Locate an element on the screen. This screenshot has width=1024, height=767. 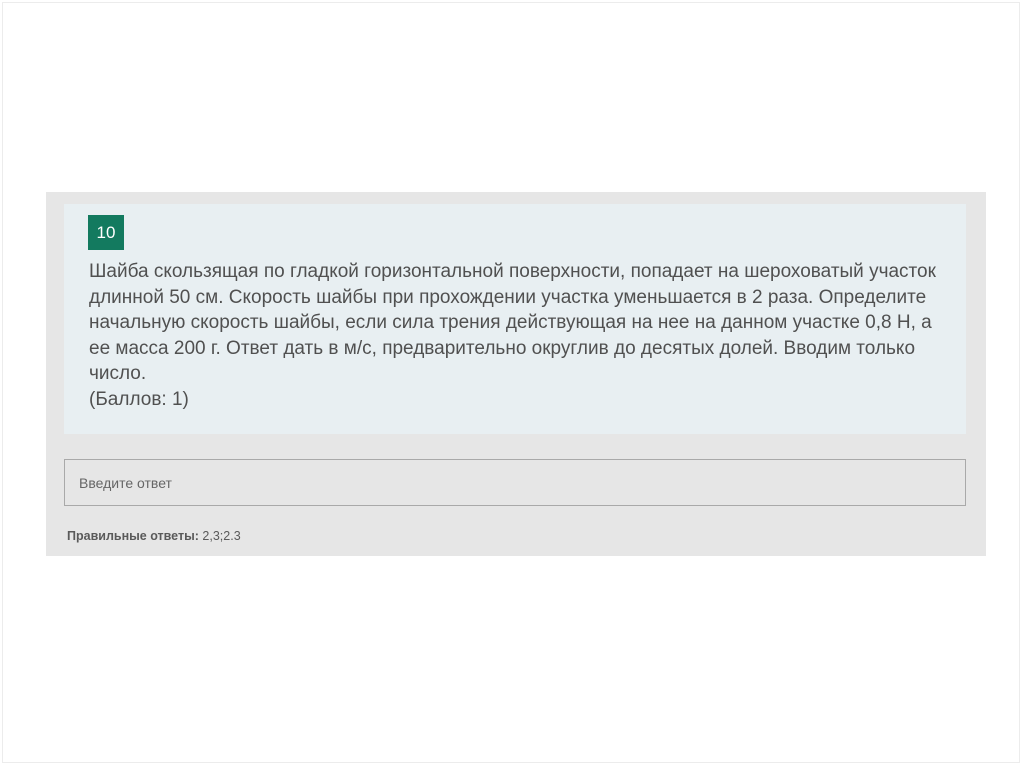
question-number-badge: 10 is located at coordinates (106, 232).